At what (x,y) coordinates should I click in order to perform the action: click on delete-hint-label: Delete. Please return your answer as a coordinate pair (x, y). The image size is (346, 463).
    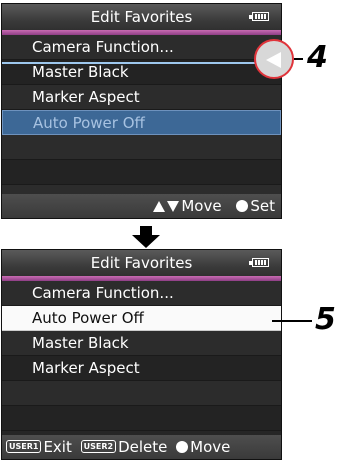
    Looking at the image, I should click on (143, 447).